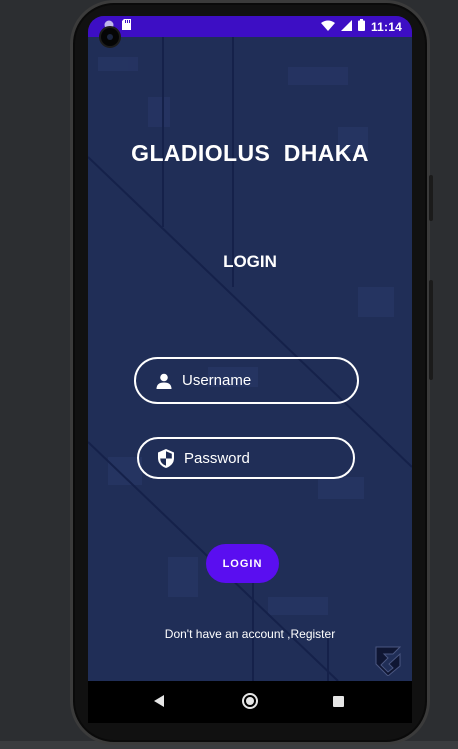 The height and width of the screenshot is (749, 458). I want to click on register-link: Don't have an account ,Register, so click(250, 634).